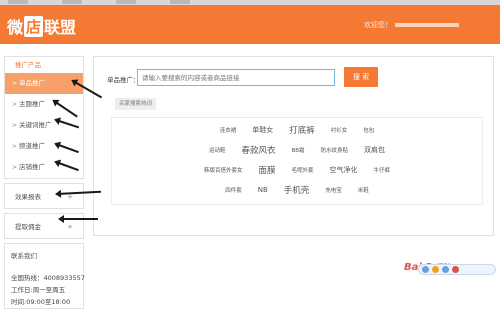 Image resolution: width=500 pixels, height=309 pixels. I want to click on hot-keyword-link: NB, so click(263, 190).